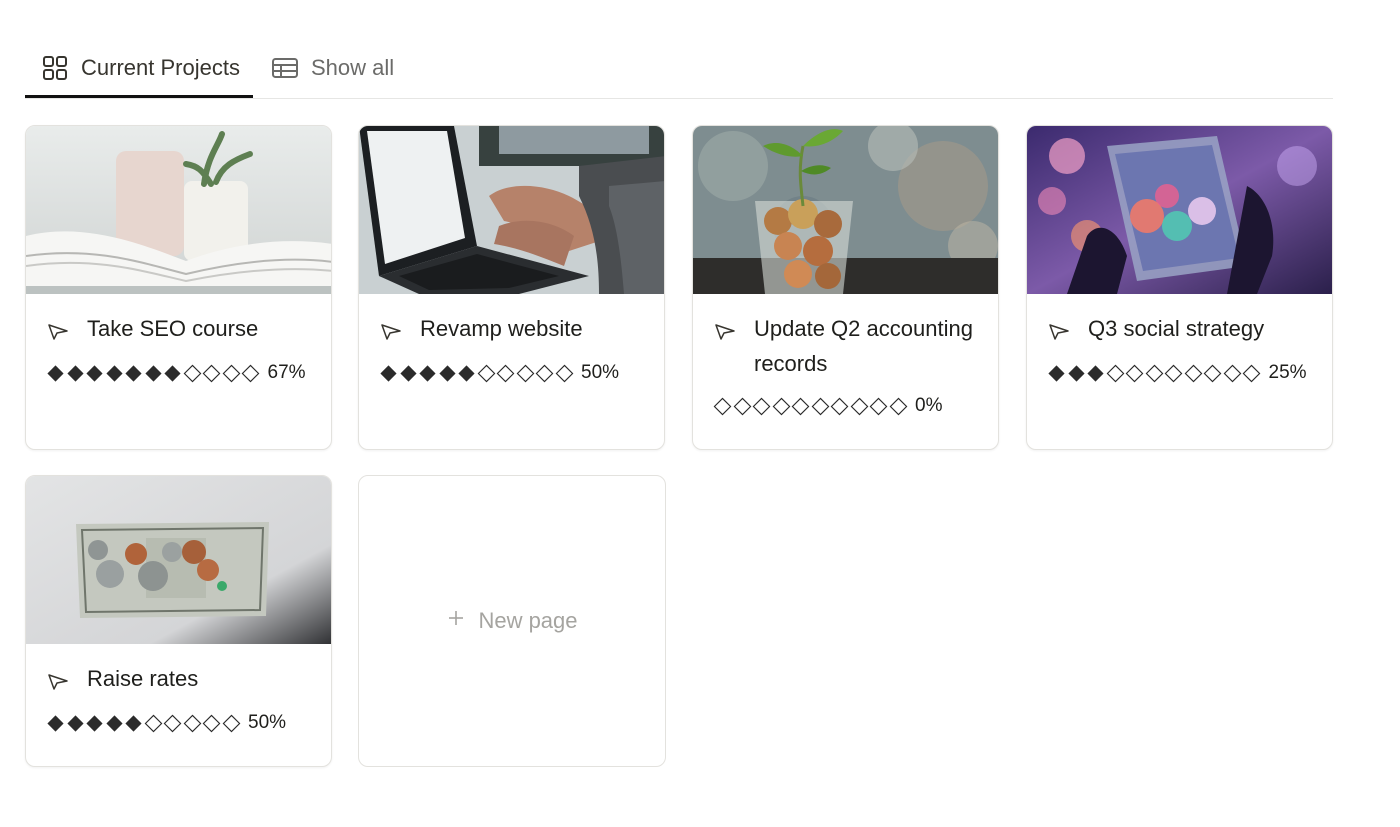 The width and height of the screenshot is (1400, 827). I want to click on tab-show-all: Show all, so click(330, 68).